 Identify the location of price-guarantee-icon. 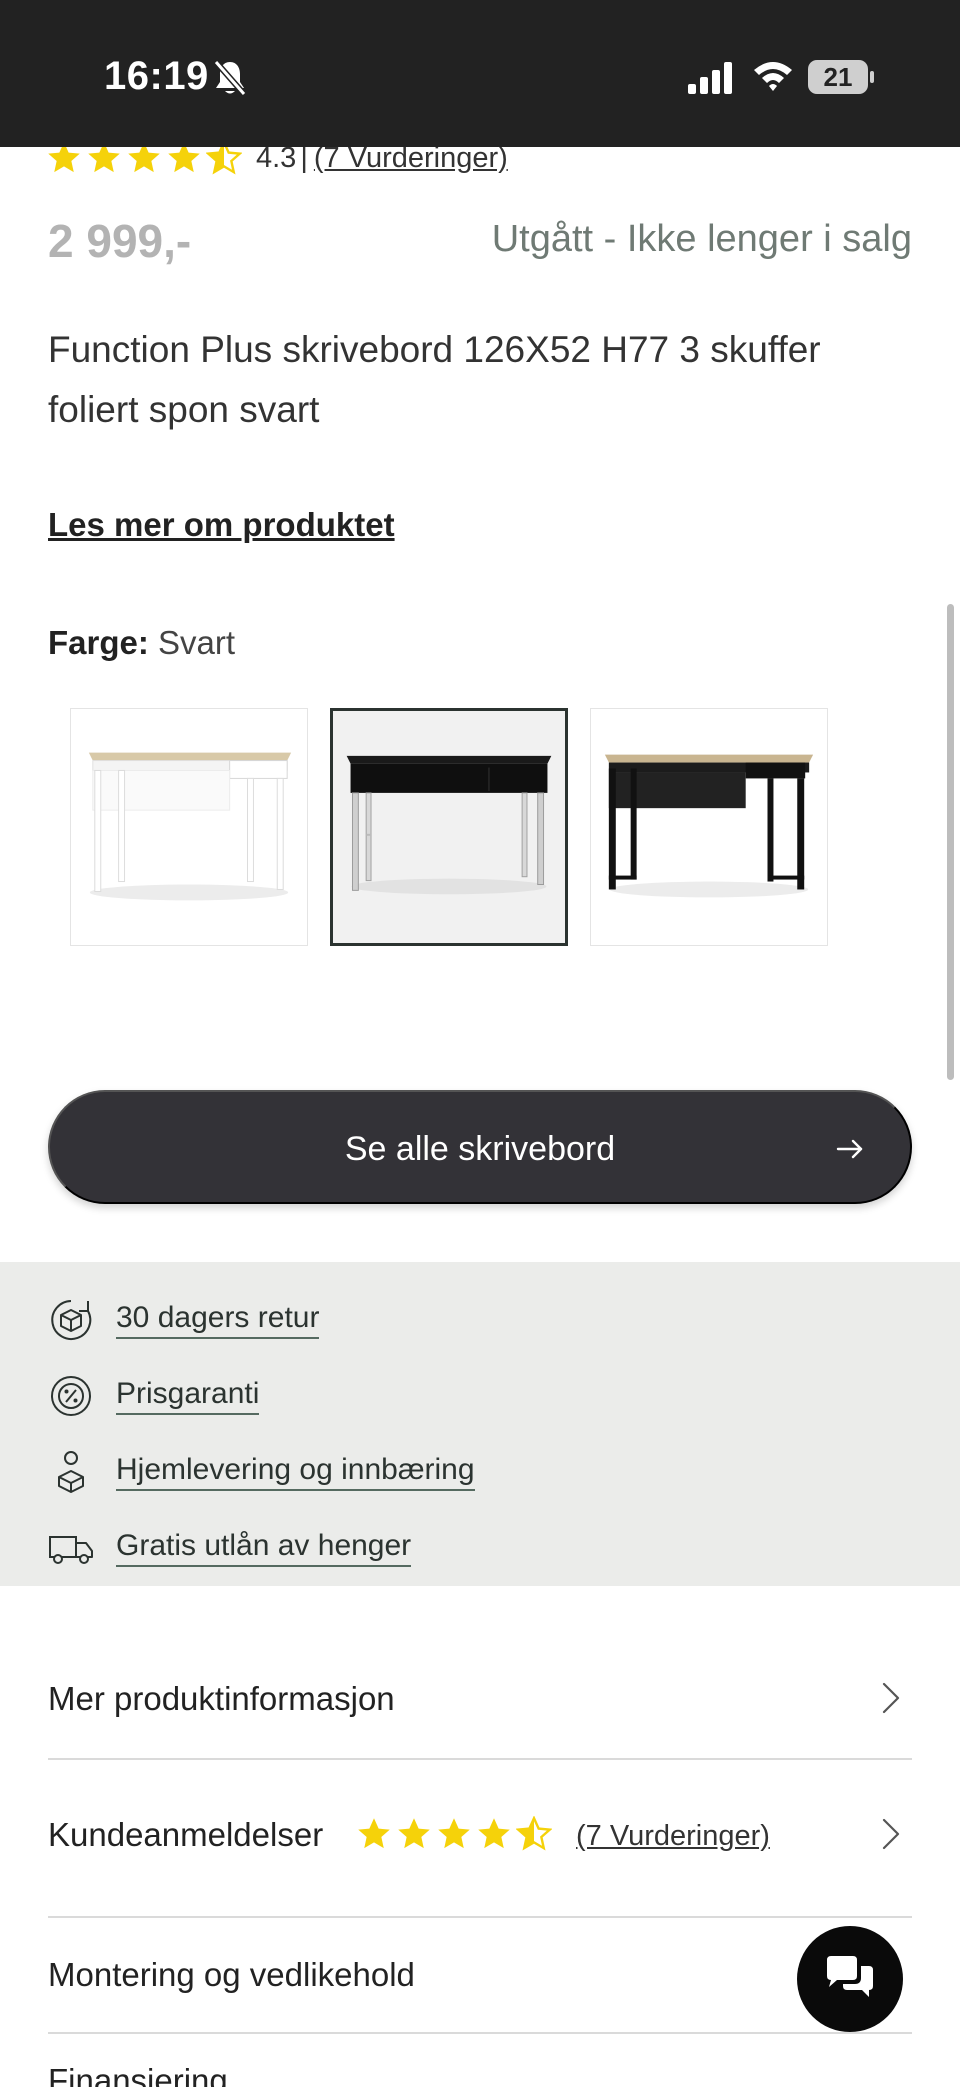
(71, 1396).